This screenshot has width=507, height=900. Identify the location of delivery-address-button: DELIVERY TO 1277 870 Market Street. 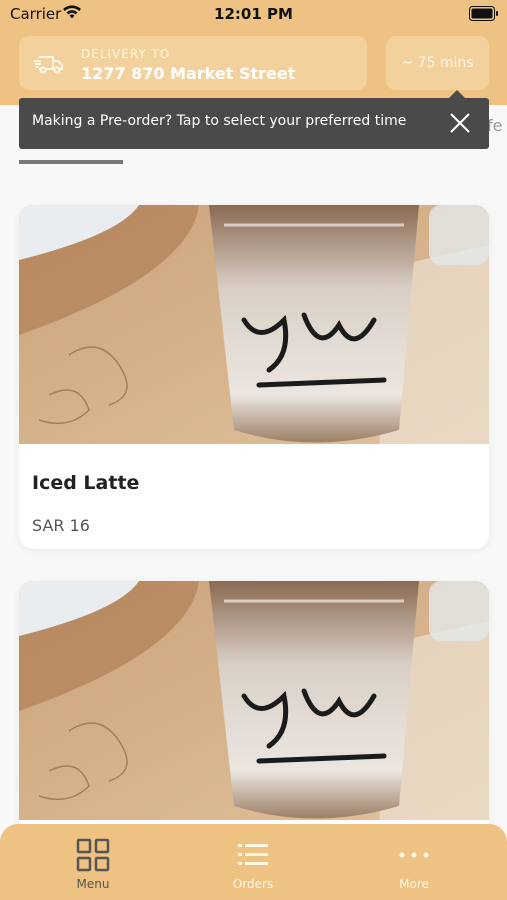
(193, 63).